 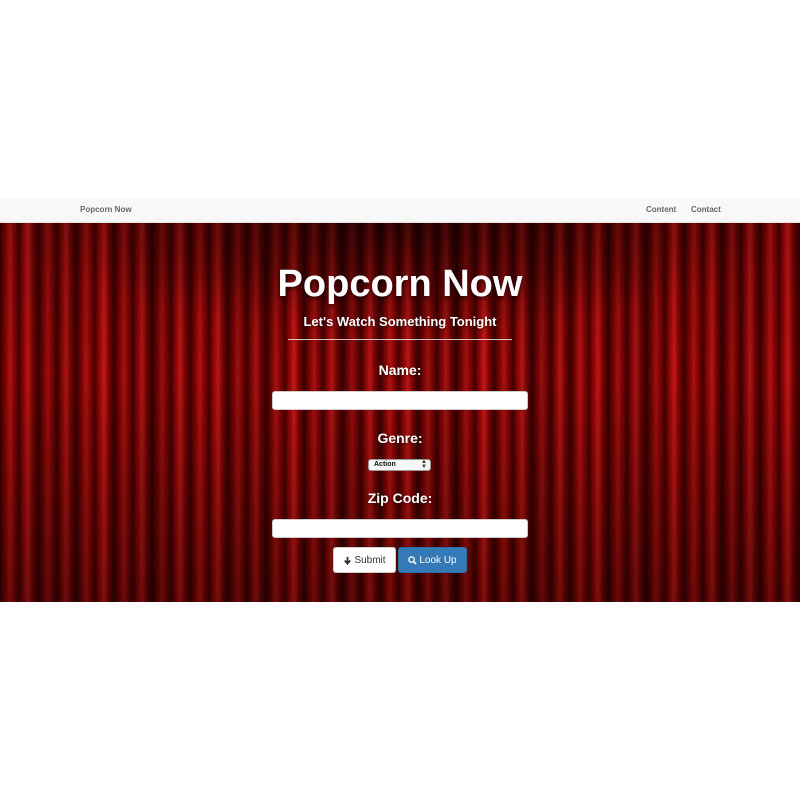 I want to click on brand-link: Popcorn Now, so click(x=106, y=209).